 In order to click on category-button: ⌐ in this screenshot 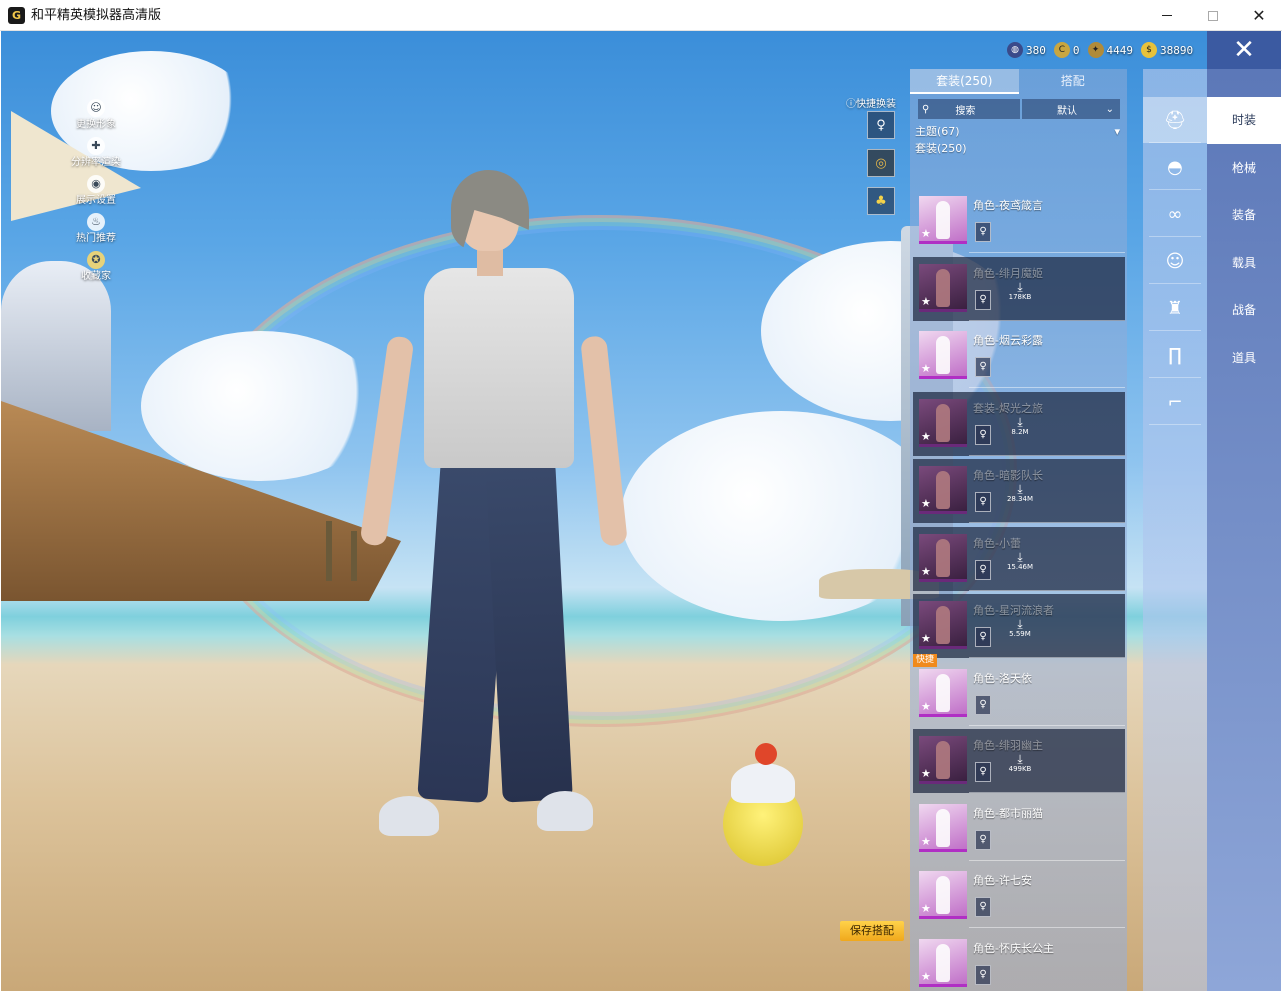, I will do `click(1175, 402)`.